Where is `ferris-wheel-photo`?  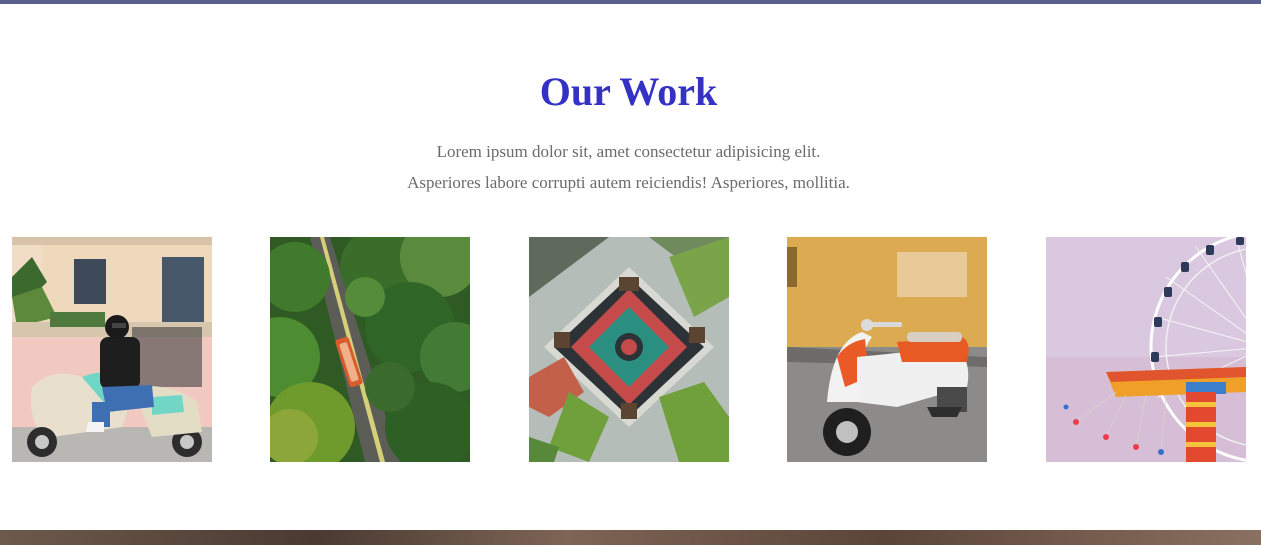 ferris-wheel-photo is located at coordinates (1146, 349).